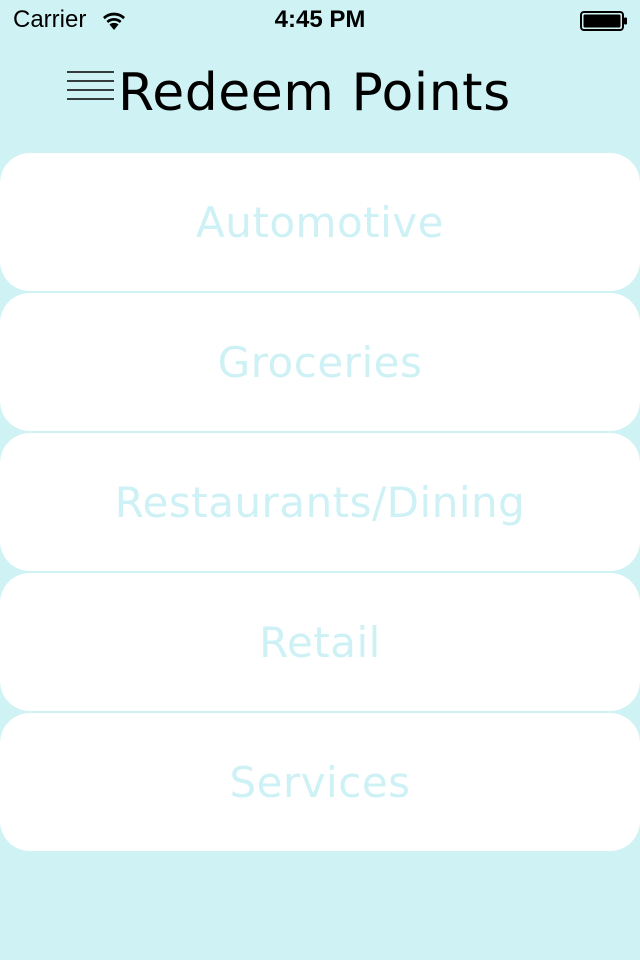  I want to click on category-label: Restaurants/Dining, so click(320, 502).